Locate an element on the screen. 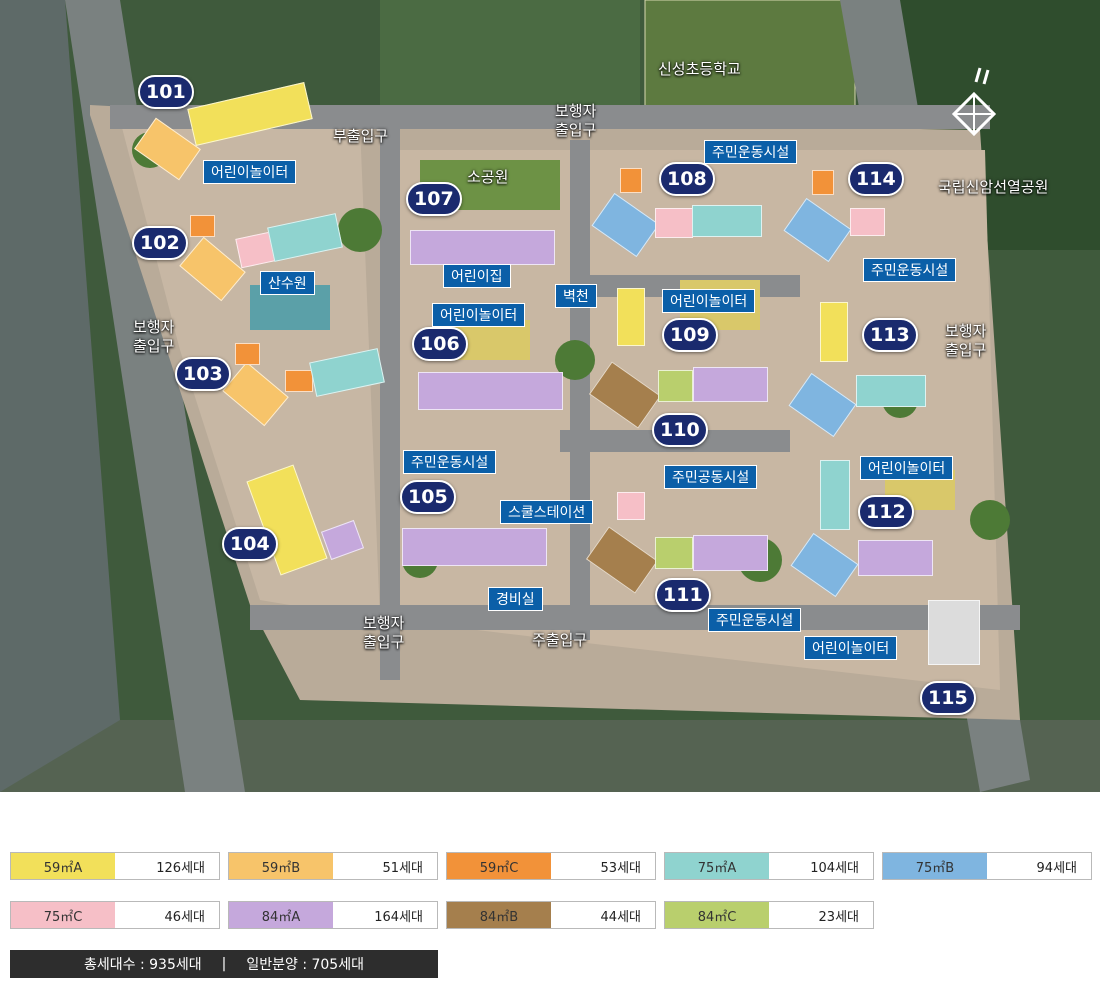 The image size is (1100, 984). legend-swatch: 59㎡B is located at coordinates (281, 866).